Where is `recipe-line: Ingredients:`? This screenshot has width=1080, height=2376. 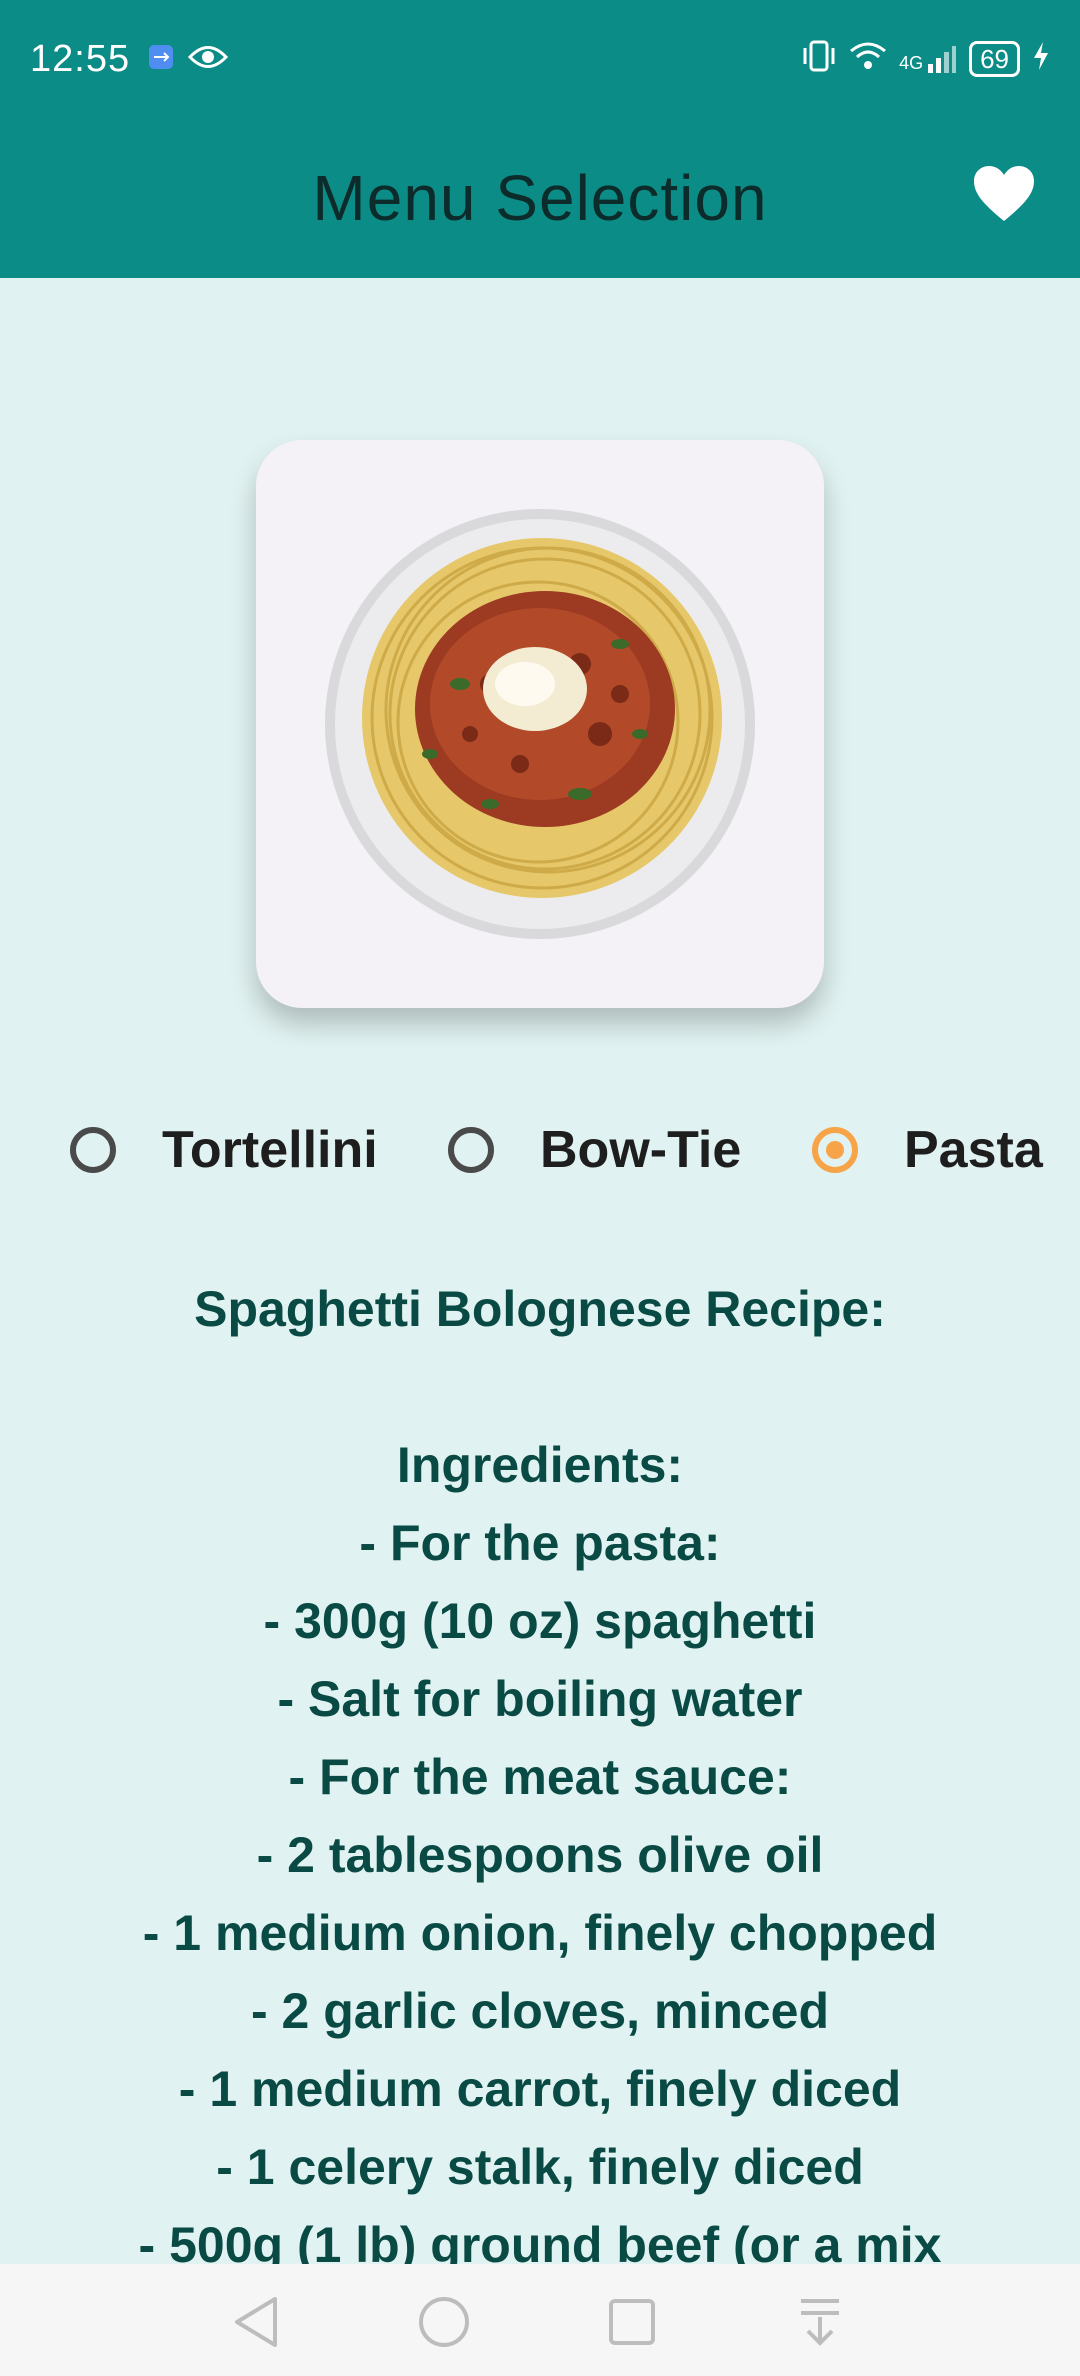 recipe-line: Ingredients: is located at coordinates (540, 1465).